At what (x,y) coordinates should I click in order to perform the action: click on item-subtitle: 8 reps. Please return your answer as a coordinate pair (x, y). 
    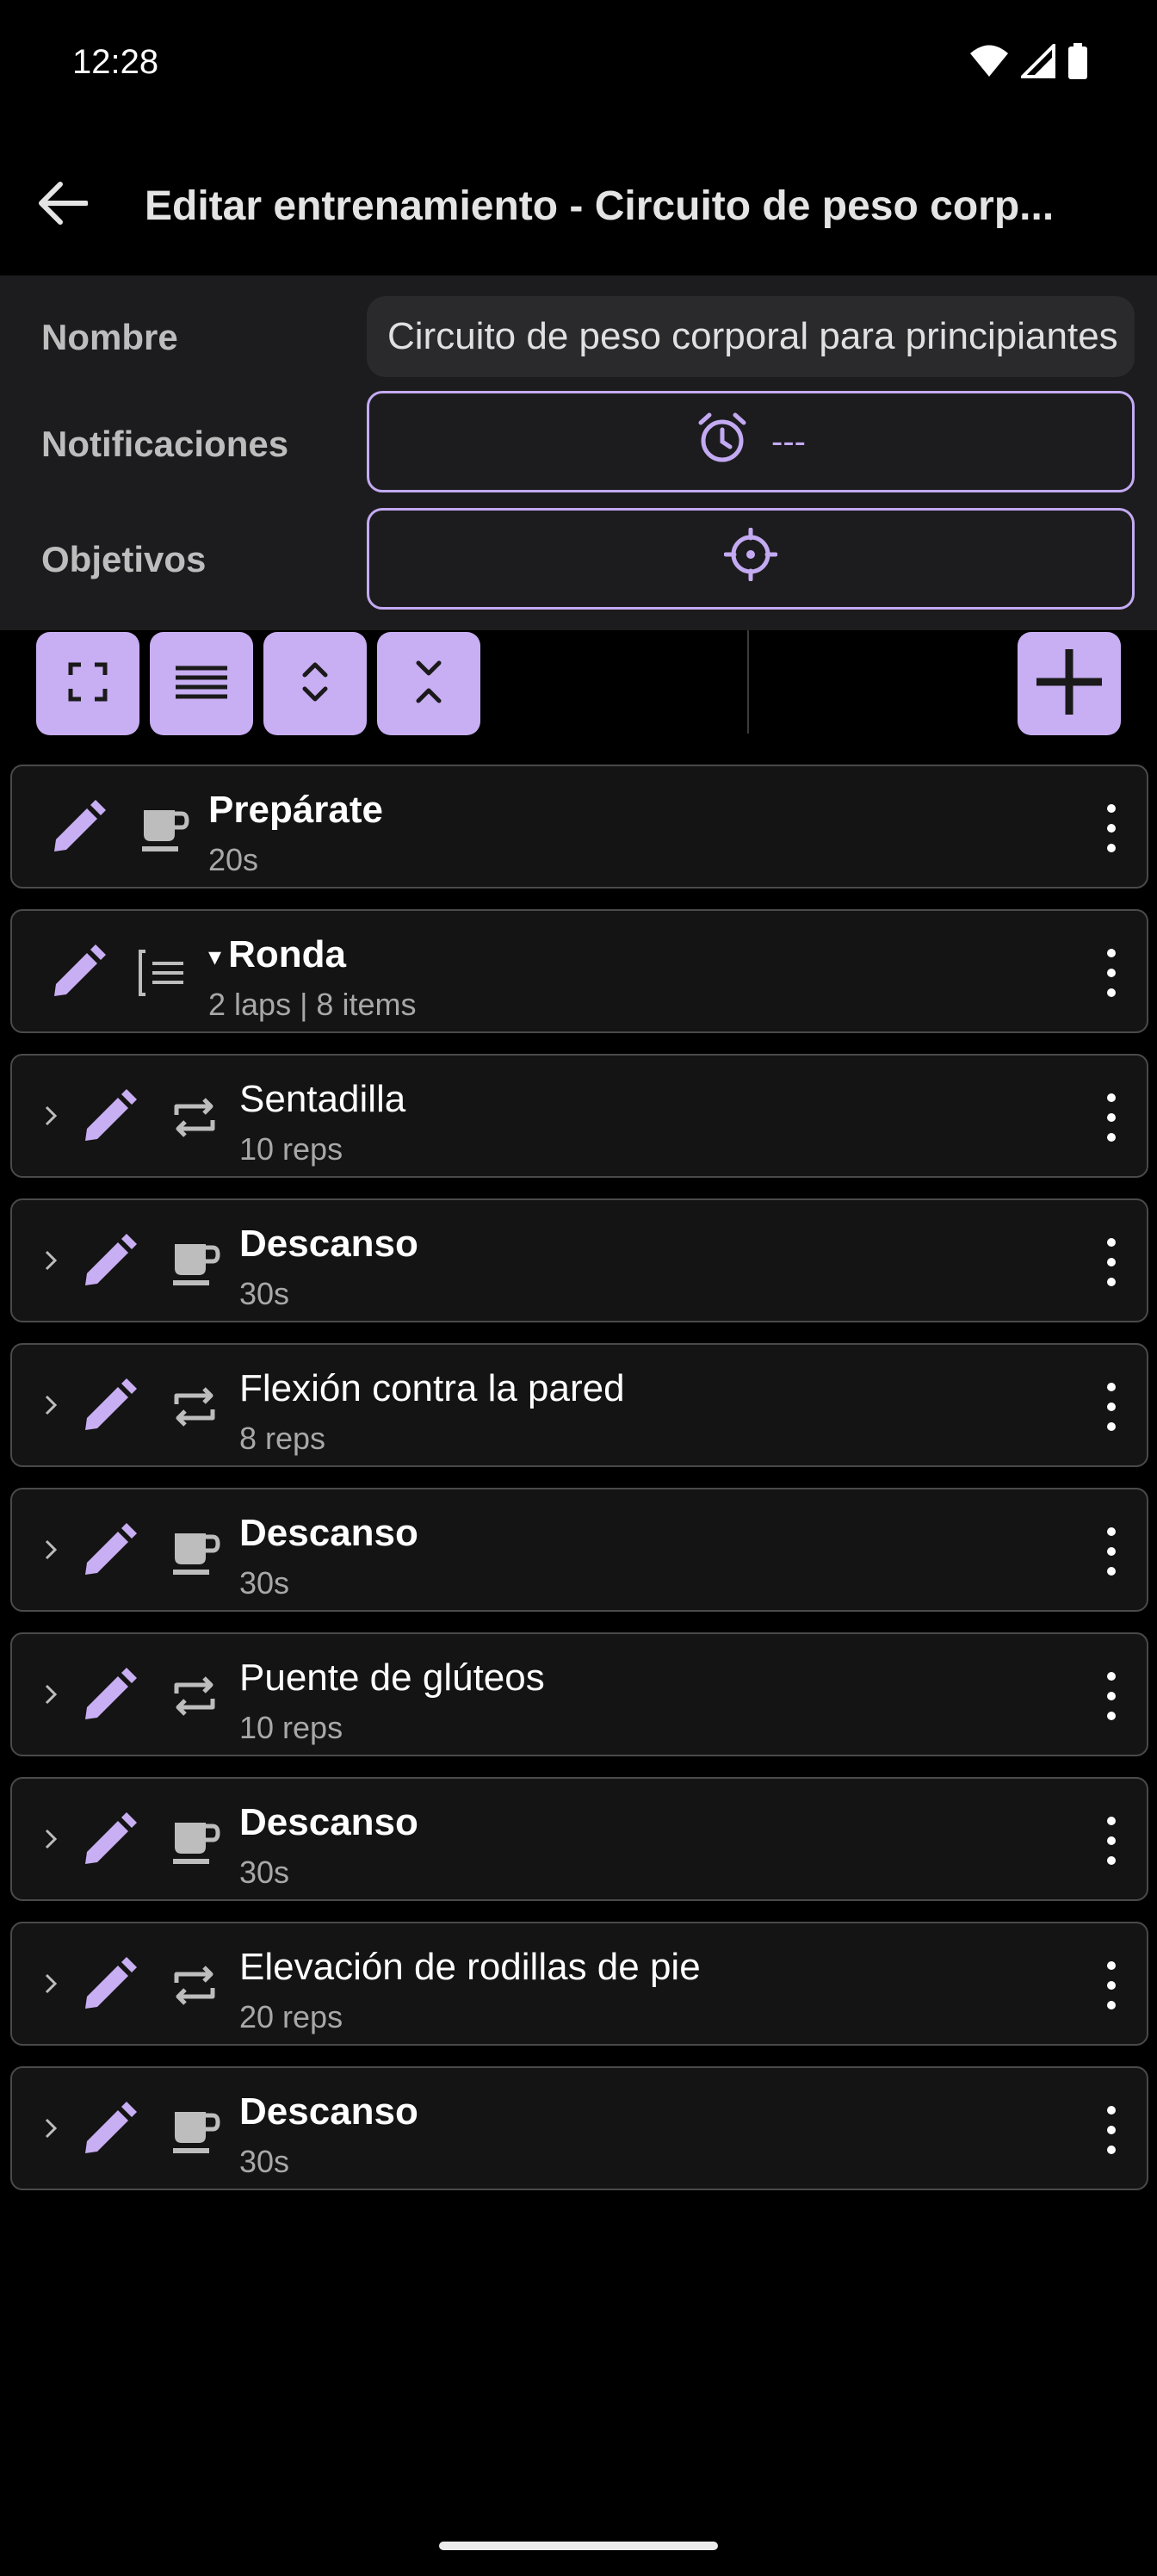
    Looking at the image, I should click on (282, 1438).